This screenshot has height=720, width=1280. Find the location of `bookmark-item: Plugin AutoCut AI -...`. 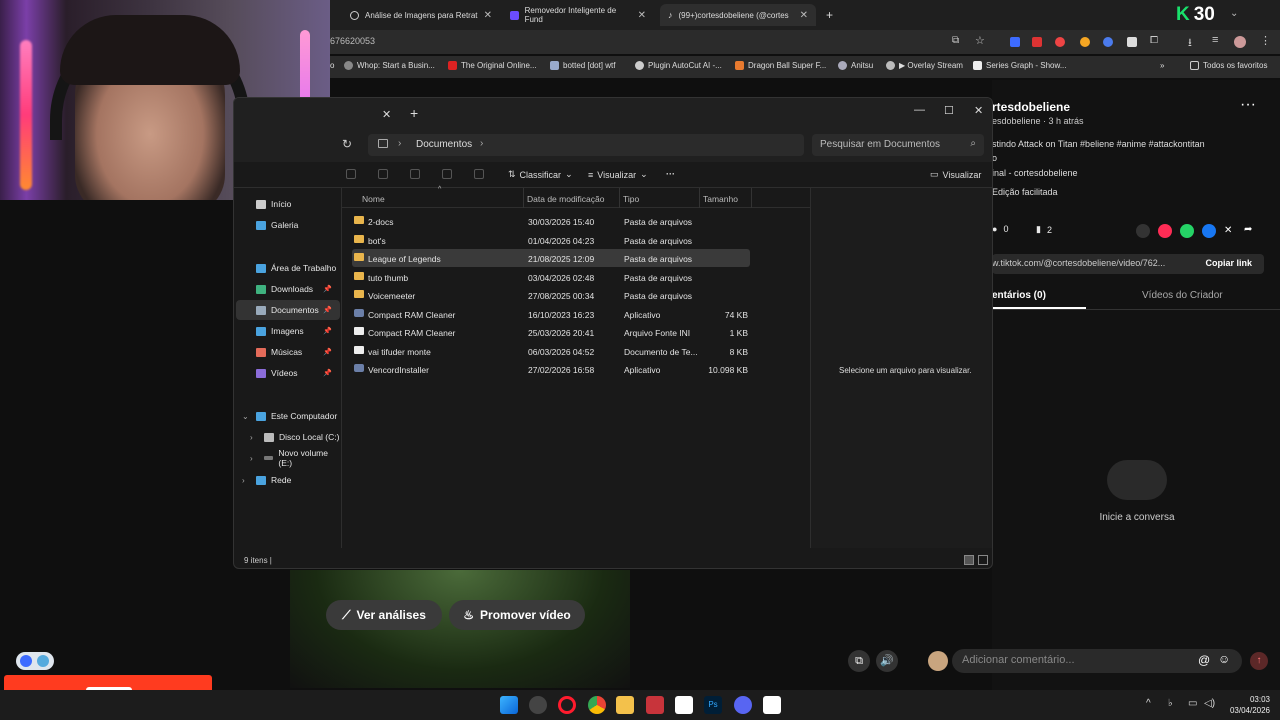

bookmark-item: Plugin AutoCut AI -... is located at coordinates (678, 65).